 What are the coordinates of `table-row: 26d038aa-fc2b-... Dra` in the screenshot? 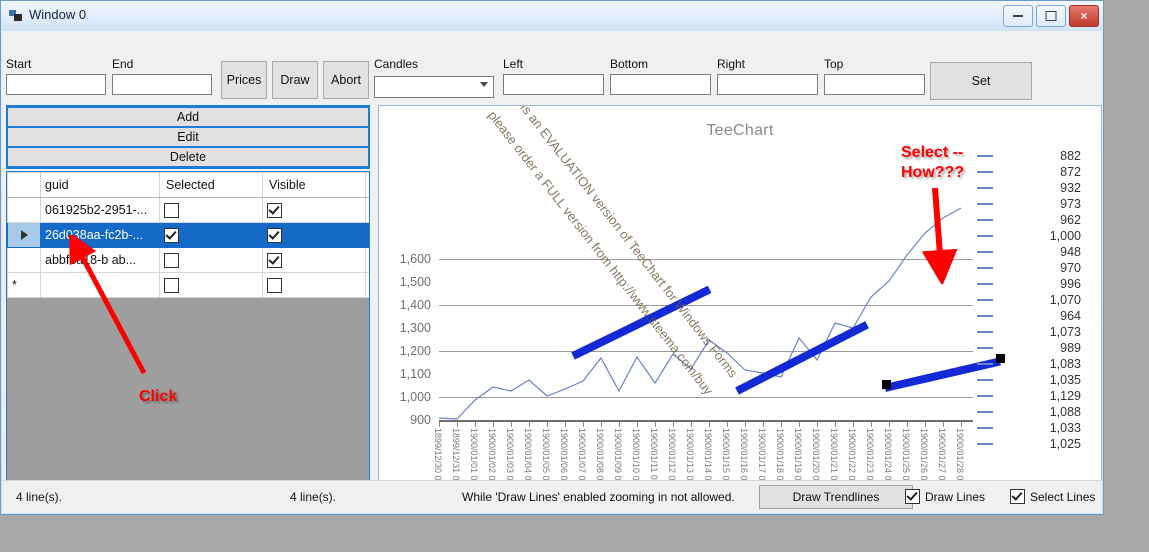 It's located at (188, 235).